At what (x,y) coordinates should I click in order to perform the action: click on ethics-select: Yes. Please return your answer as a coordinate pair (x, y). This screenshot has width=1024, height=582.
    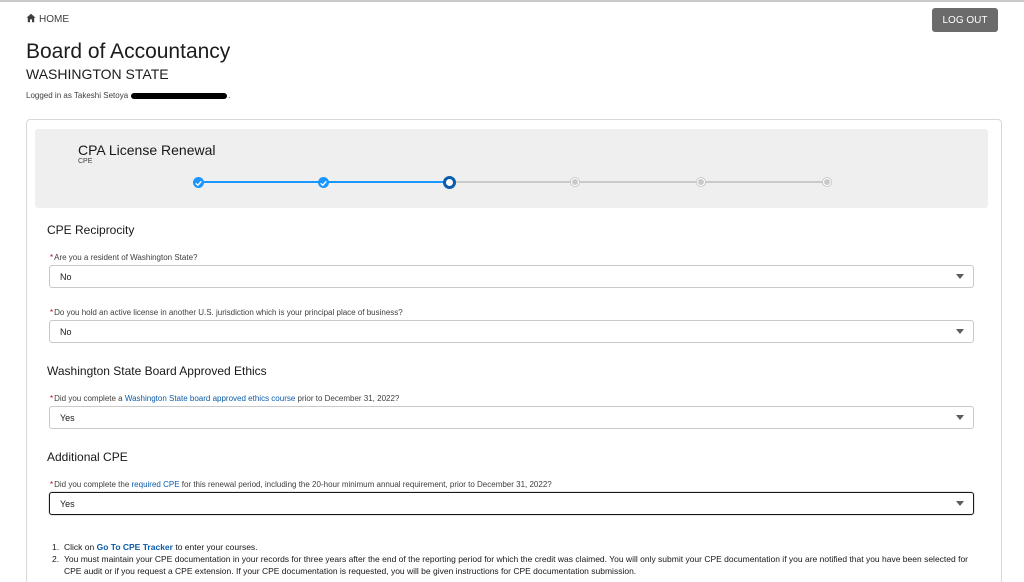
    Looking at the image, I should click on (511, 417).